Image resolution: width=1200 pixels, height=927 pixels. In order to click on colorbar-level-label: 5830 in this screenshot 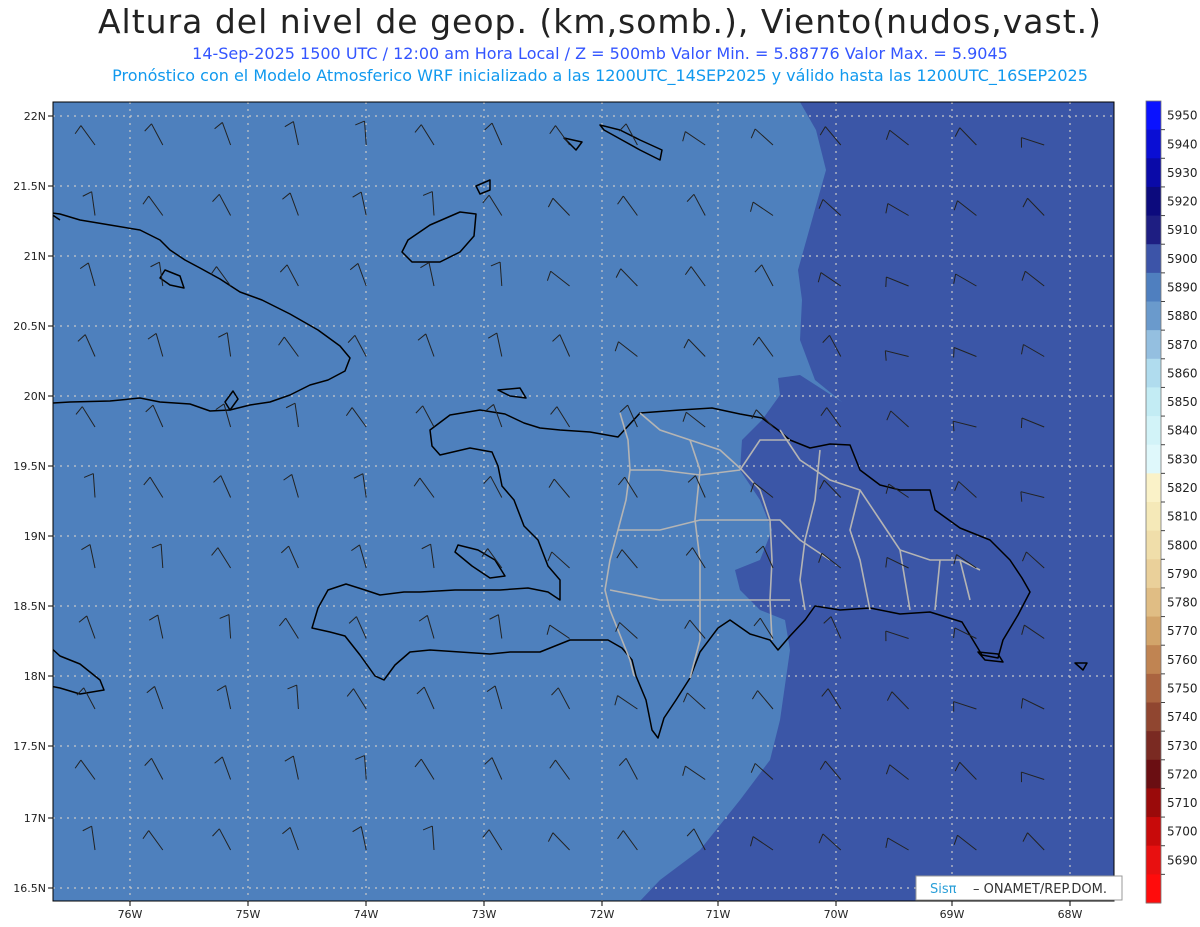, I will do `click(1182, 459)`.